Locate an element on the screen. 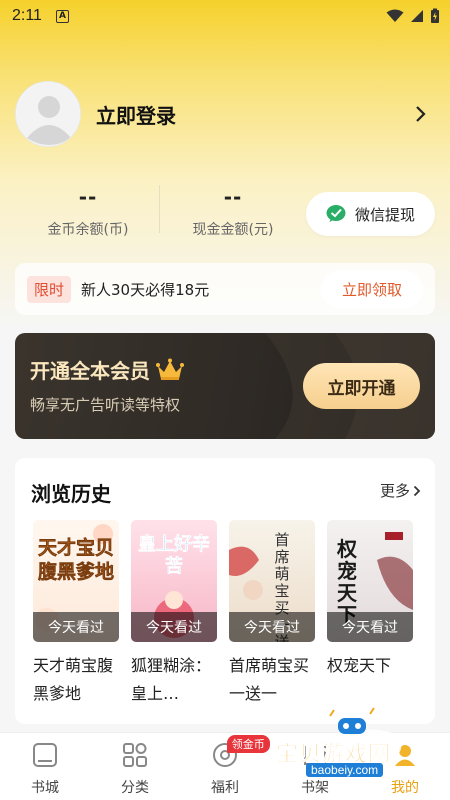 The width and height of the screenshot is (450, 800). nav-welfare: 领金币 福利 is located at coordinates (225, 766).